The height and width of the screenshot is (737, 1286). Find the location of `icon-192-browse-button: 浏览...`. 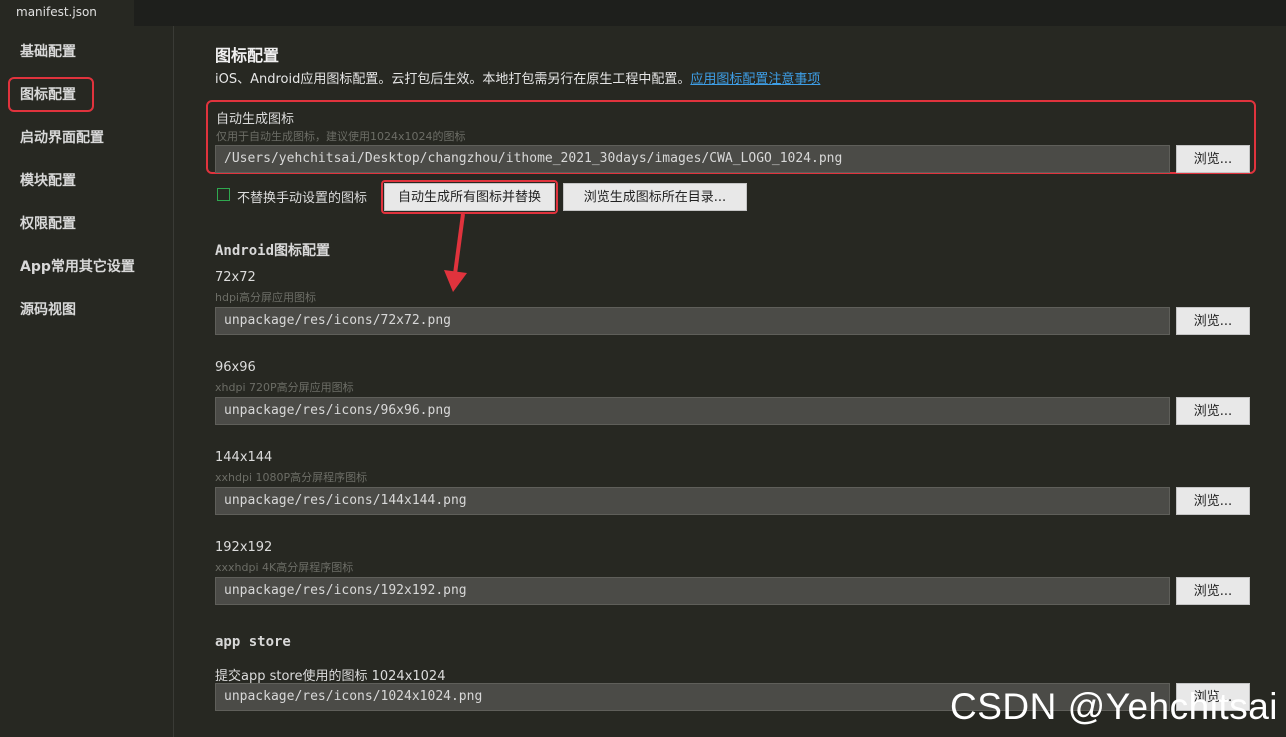

icon-192-browse-button: 浏览... is located at coordinates (1213, 591).